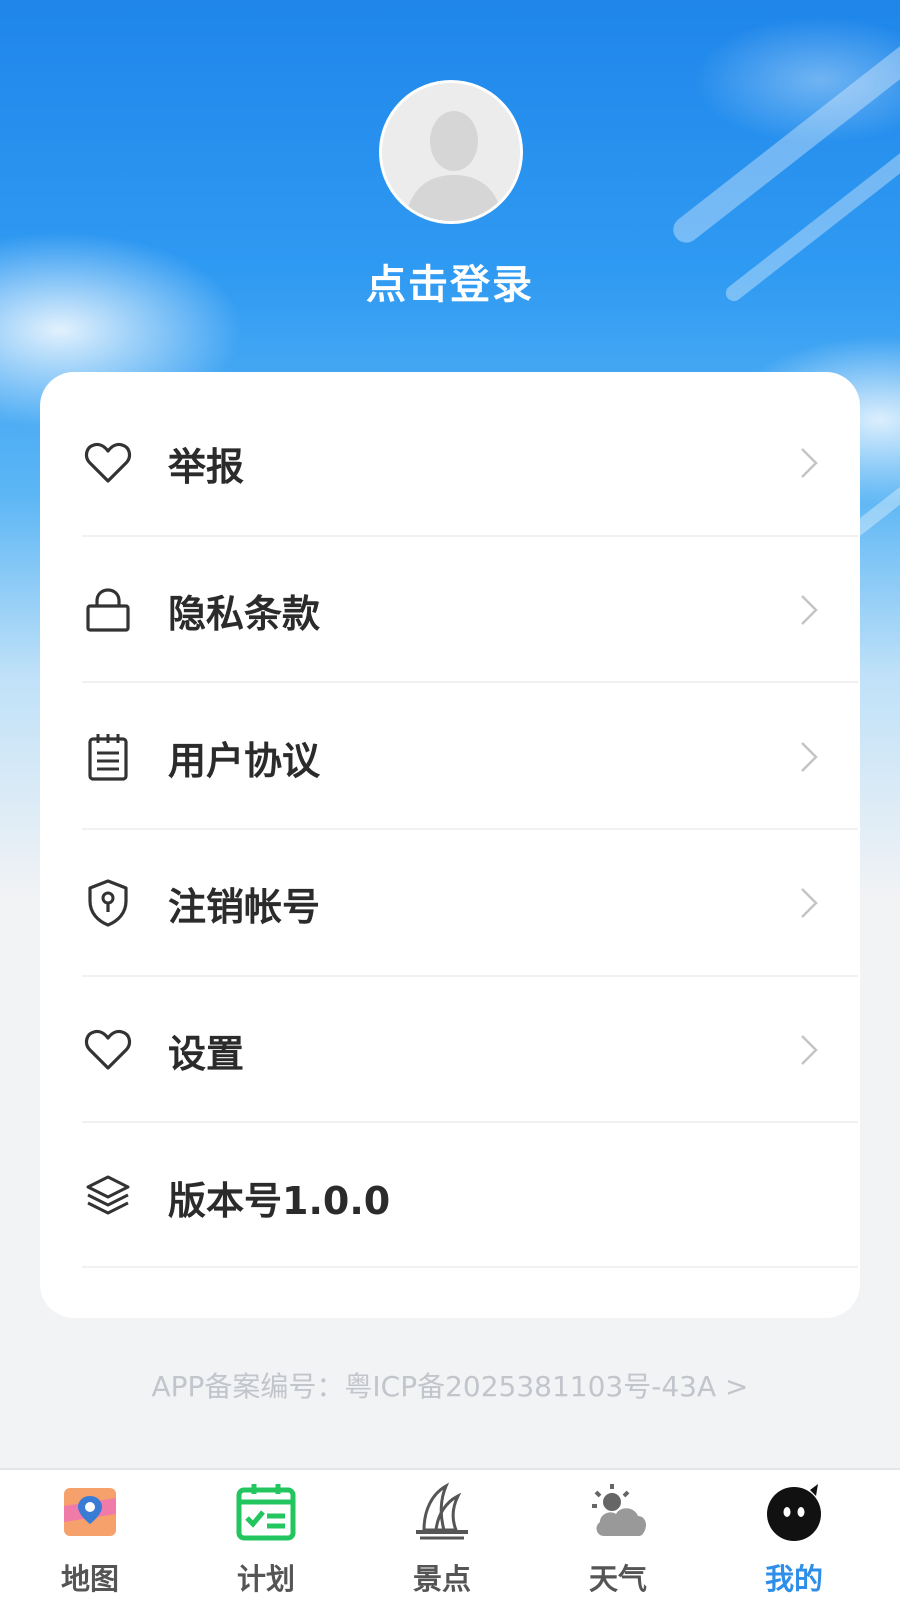  Describe the element at coordinates (451, 1050) in the screenshot. I see `menu-item-settings: 设置` at that location.